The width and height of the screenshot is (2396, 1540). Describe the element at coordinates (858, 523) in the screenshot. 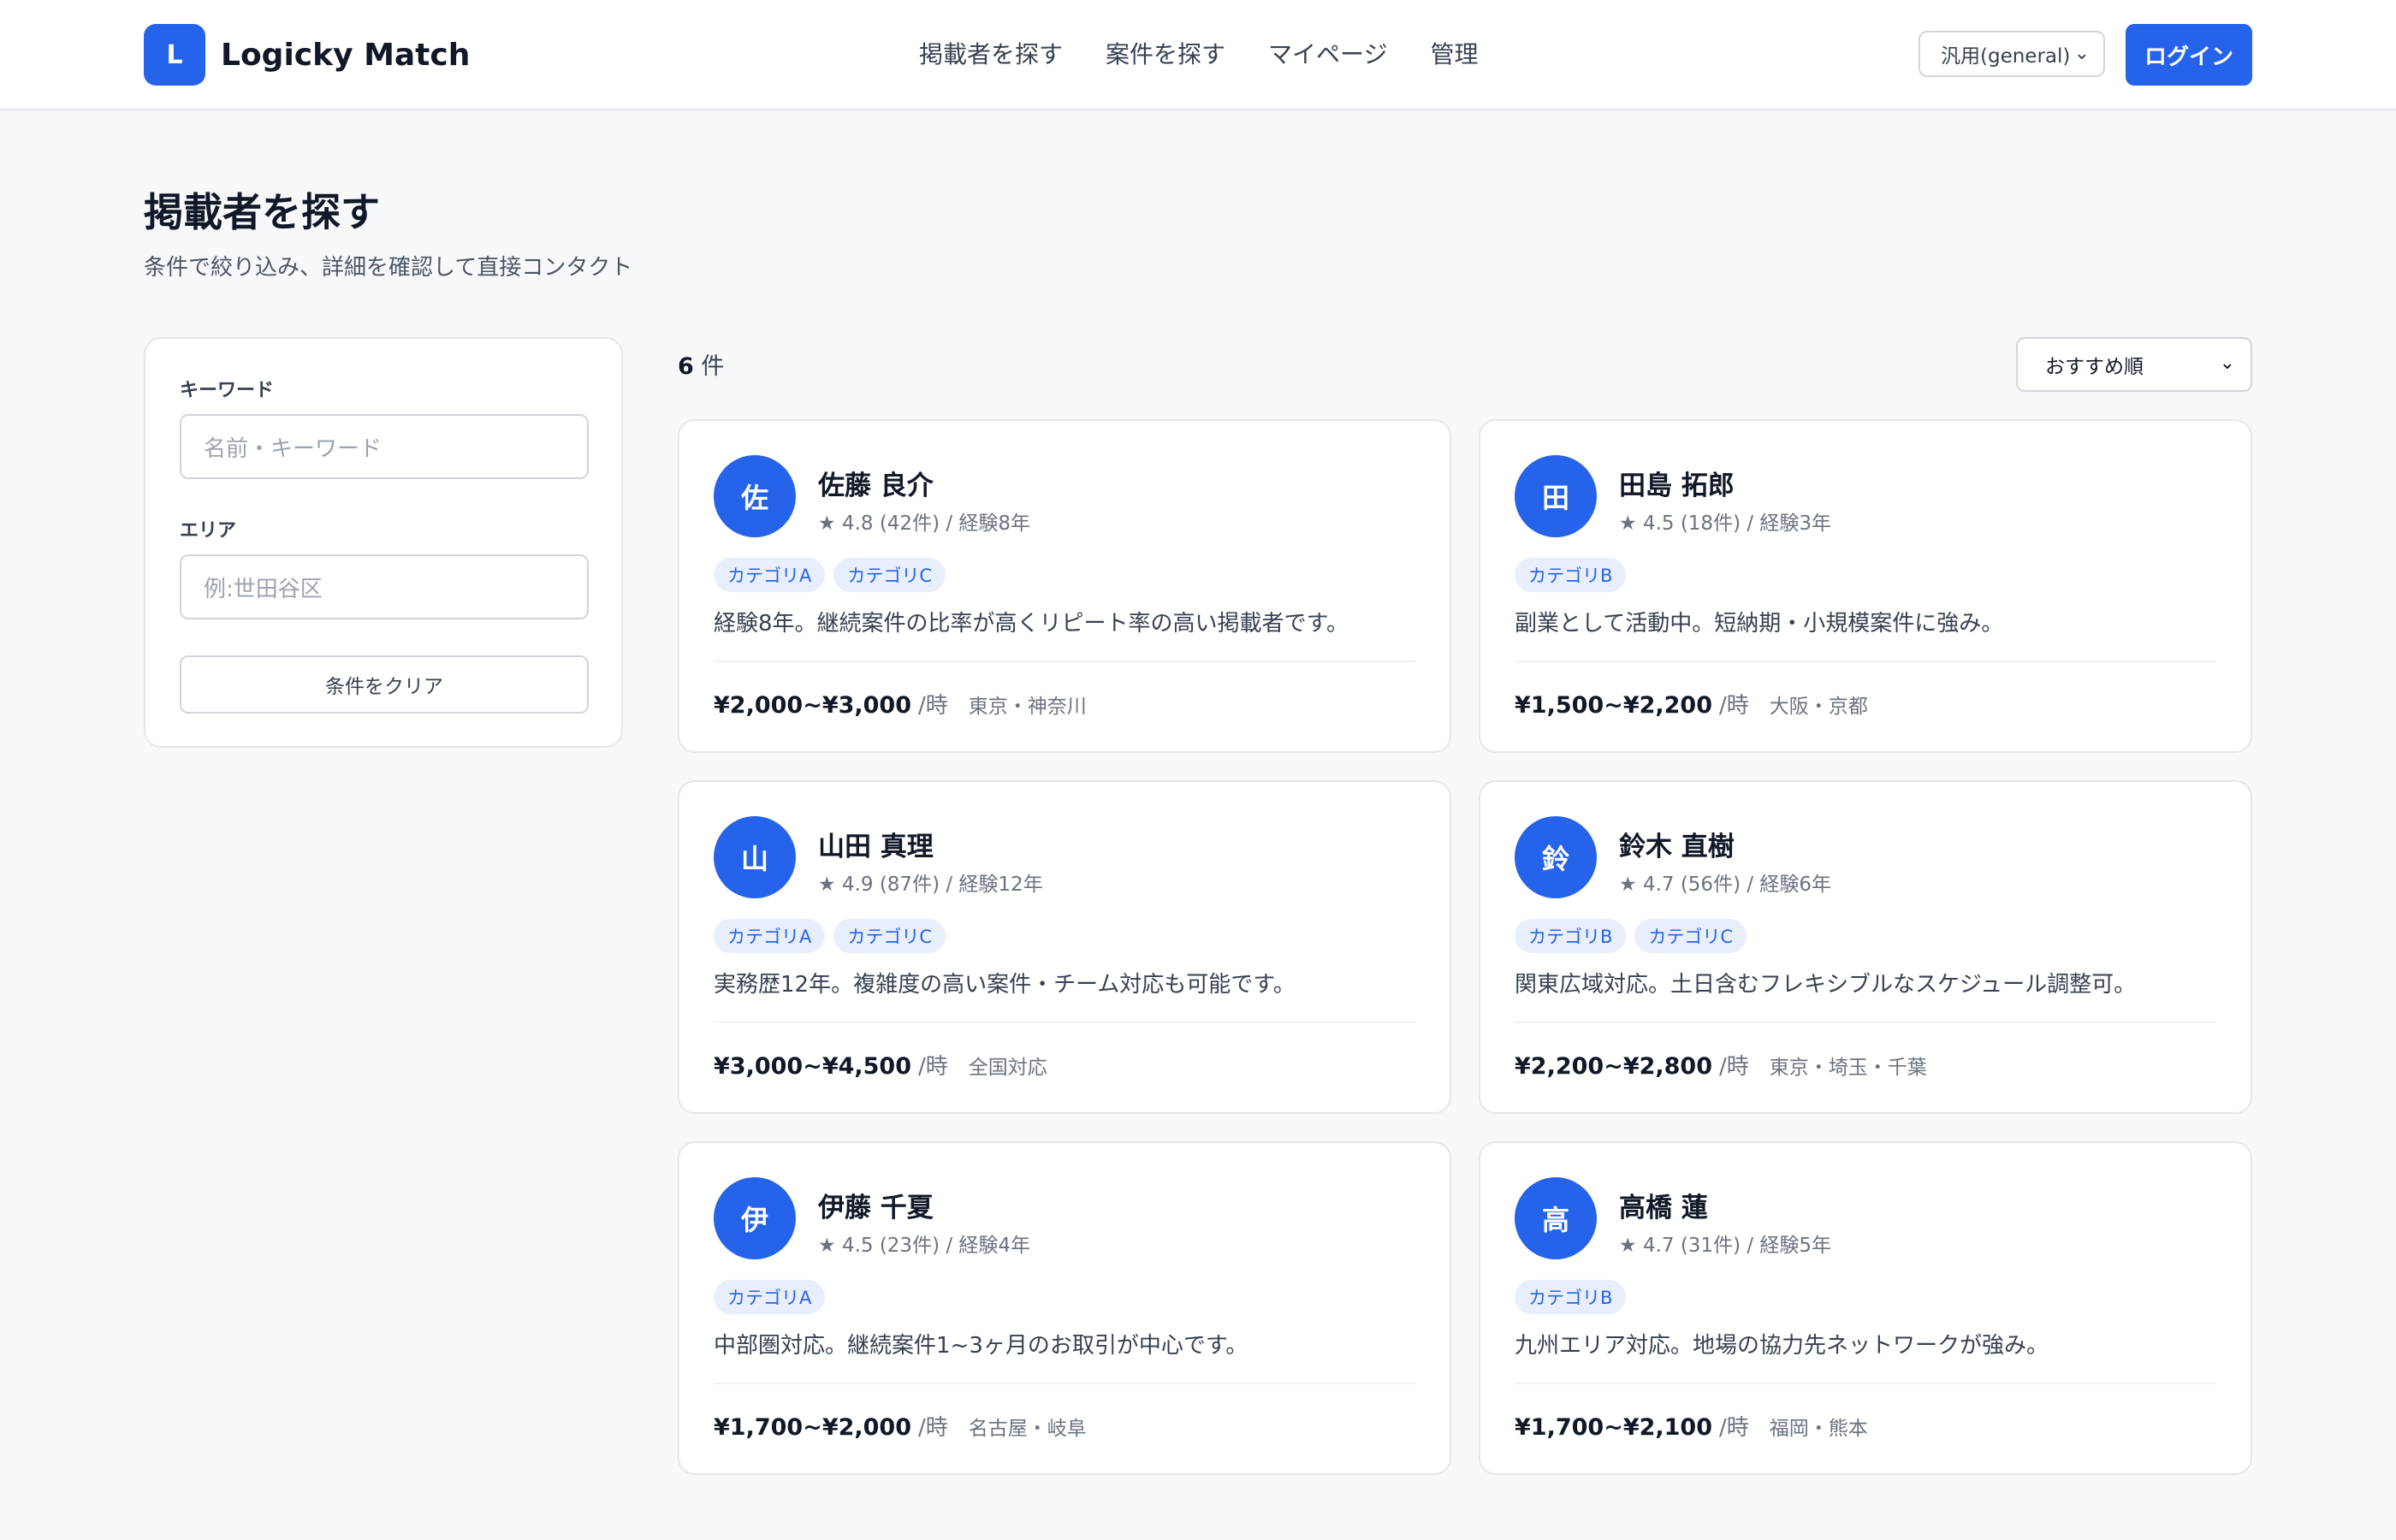

I see `rating-value: 4.8` at that location.